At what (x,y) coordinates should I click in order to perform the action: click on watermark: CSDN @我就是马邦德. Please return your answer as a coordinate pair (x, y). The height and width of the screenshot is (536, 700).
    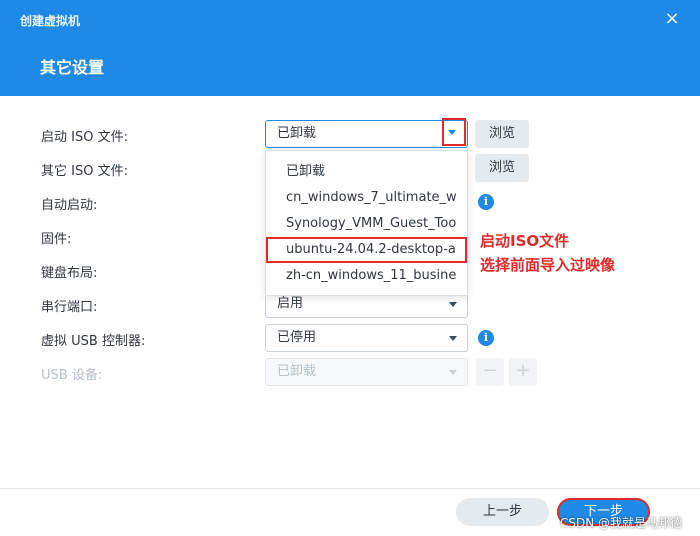
    Looking at the image, I should click on (621, 523).